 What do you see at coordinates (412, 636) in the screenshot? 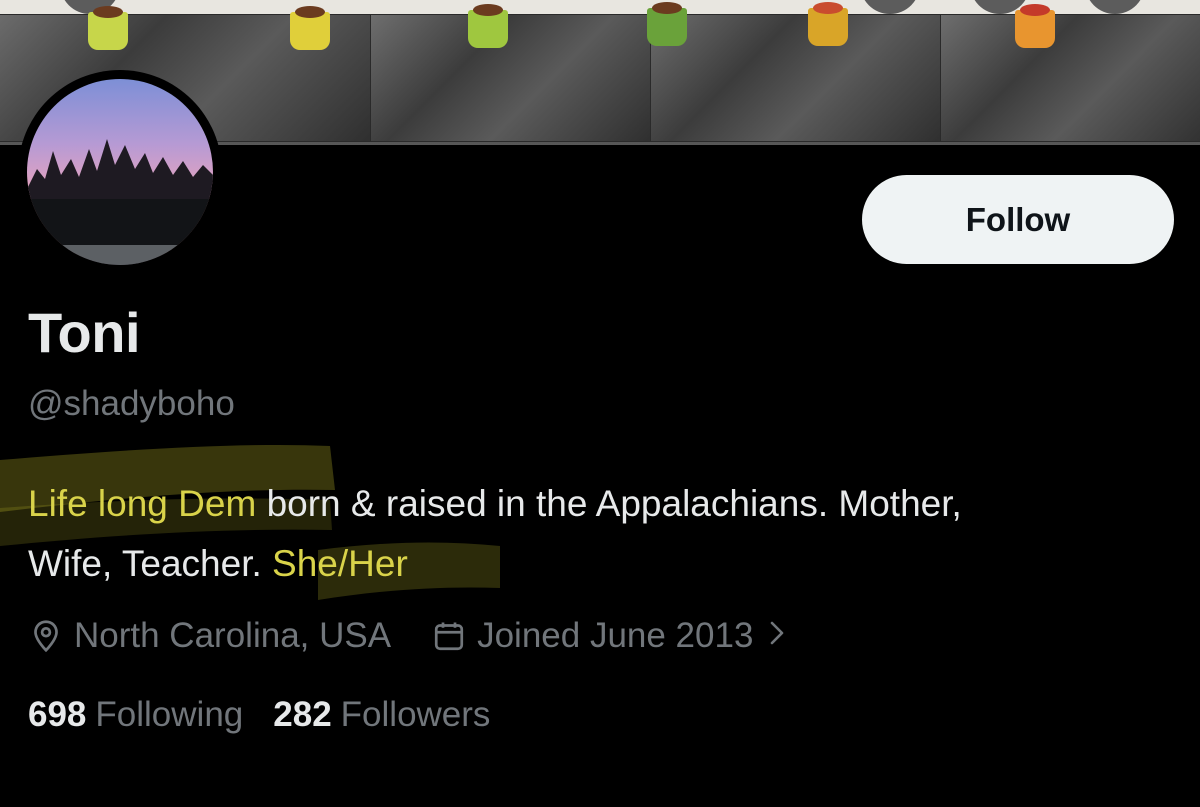
I see `profile-meta: North Carolina, USA Joined June 2013` at bounding box center [412, 636].